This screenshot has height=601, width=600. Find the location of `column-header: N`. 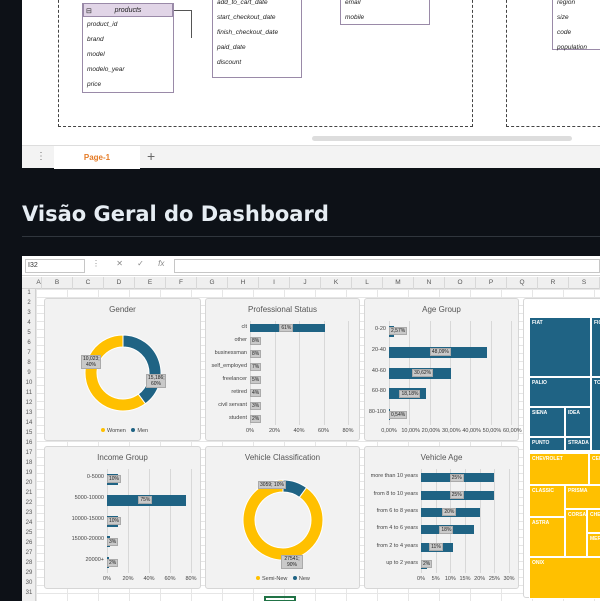

column-header: N is located at coordinates (429, 283).